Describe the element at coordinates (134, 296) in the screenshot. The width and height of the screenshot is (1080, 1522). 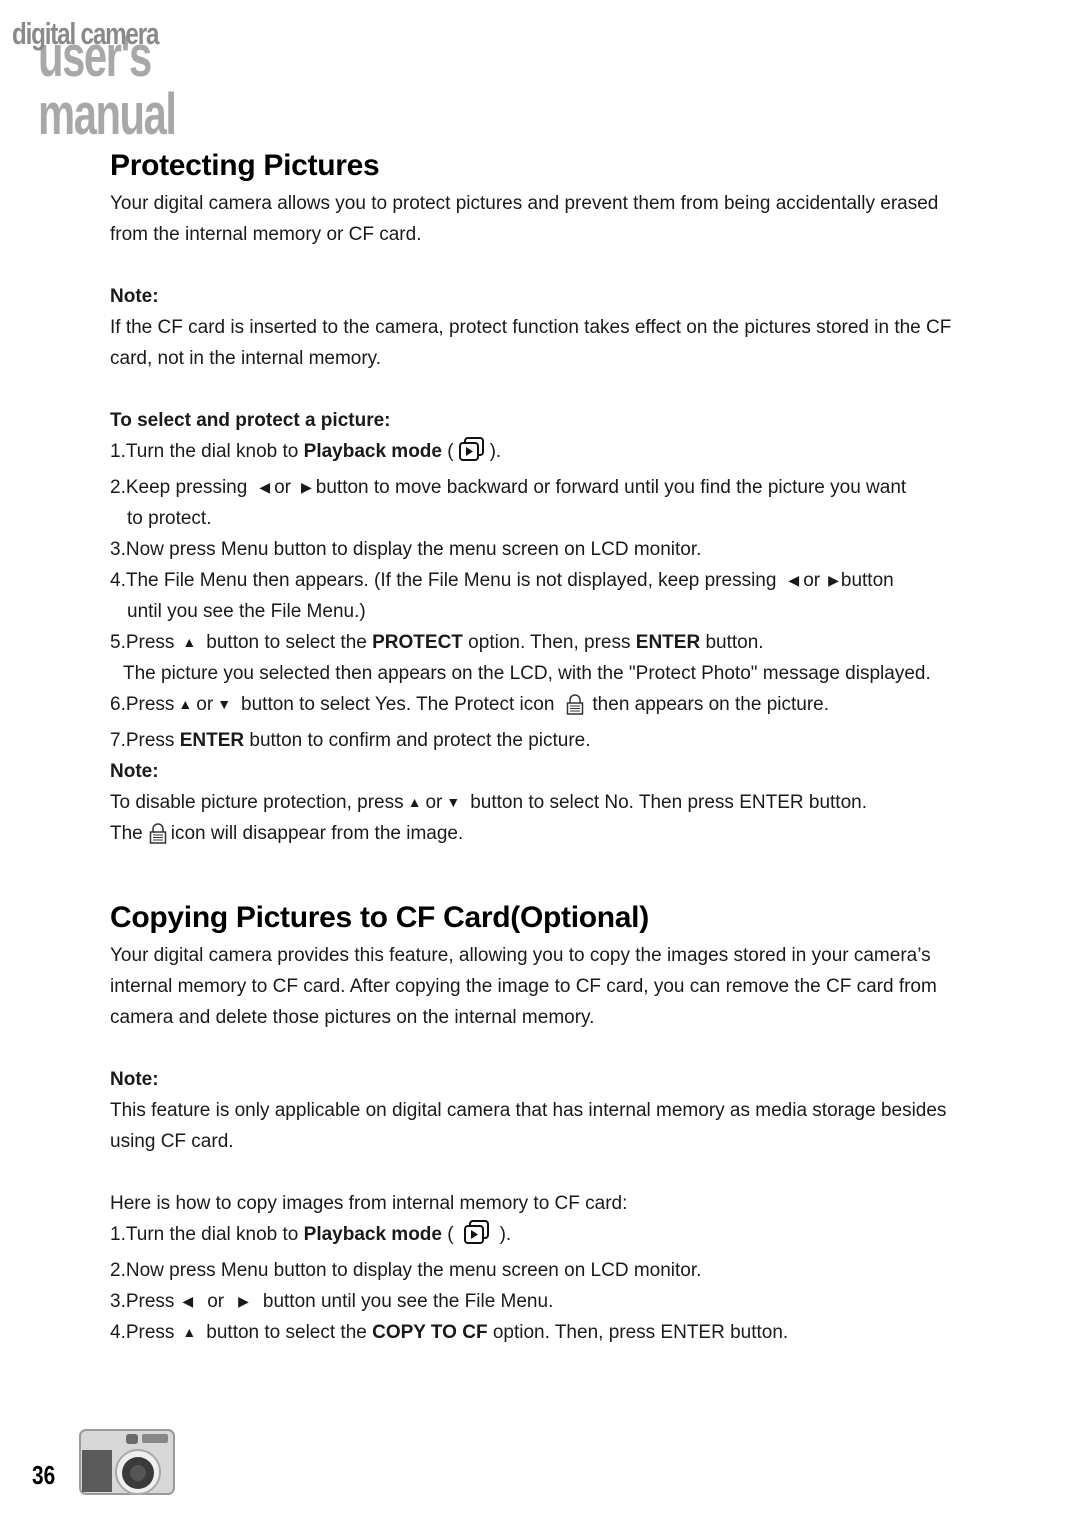
I see `note-label: Note:` at that location.